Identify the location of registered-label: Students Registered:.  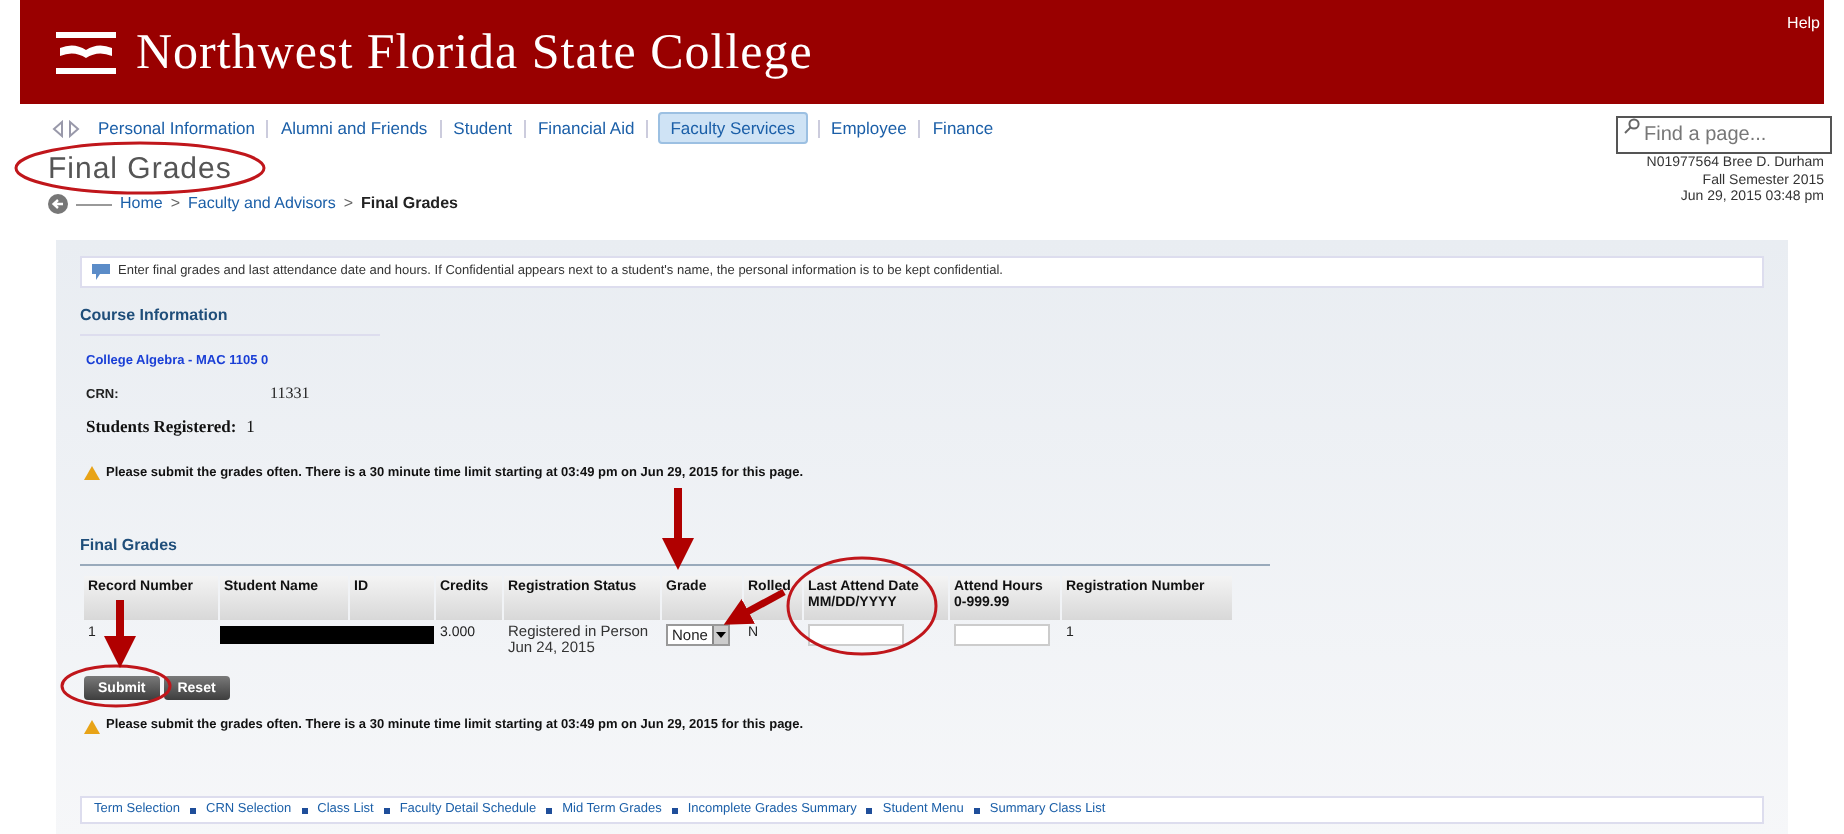
(161, 426).